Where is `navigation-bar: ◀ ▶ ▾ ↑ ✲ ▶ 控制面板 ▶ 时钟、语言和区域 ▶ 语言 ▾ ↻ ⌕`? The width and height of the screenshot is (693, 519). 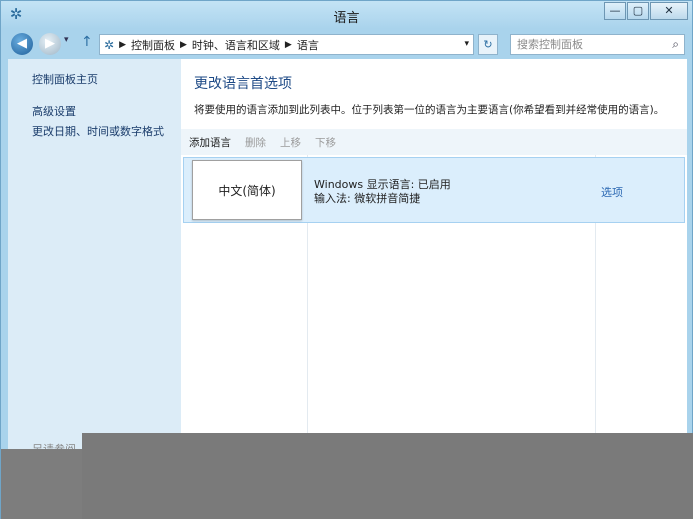
navigation-bar: ◀ ▶ ▾ ↑ ✲ ▶ 控制面板 ▶ 时钟、语言和区域 ▶ 语言 ▾ ↻ ⌕ is located at coordinates (346, 44).